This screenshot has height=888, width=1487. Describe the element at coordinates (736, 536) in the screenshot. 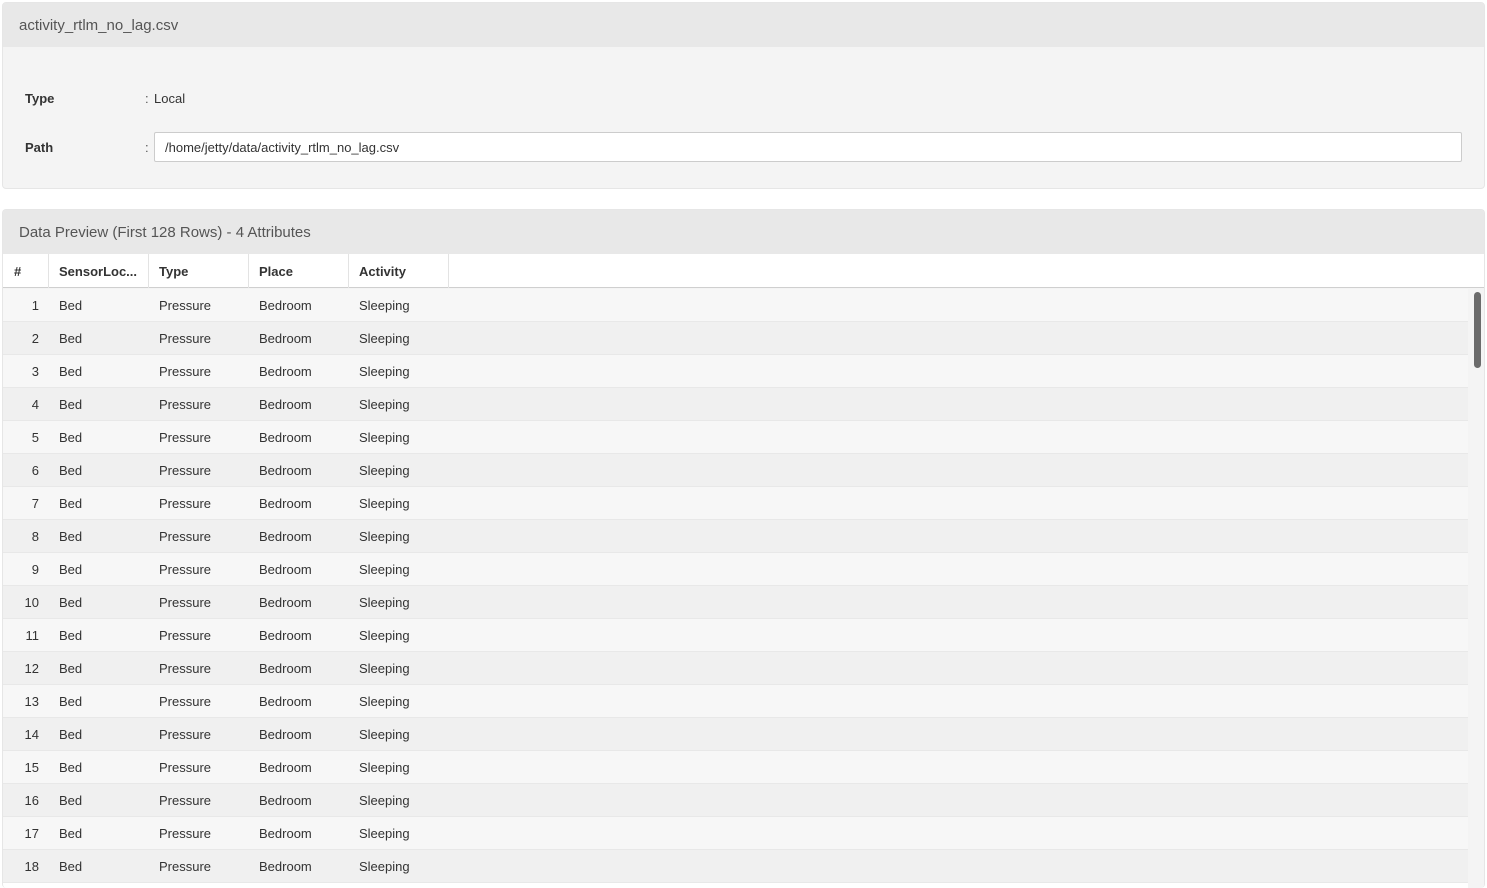

I see `table-row: 8 Bed Pressure Bedroom Sleeping` at that location.